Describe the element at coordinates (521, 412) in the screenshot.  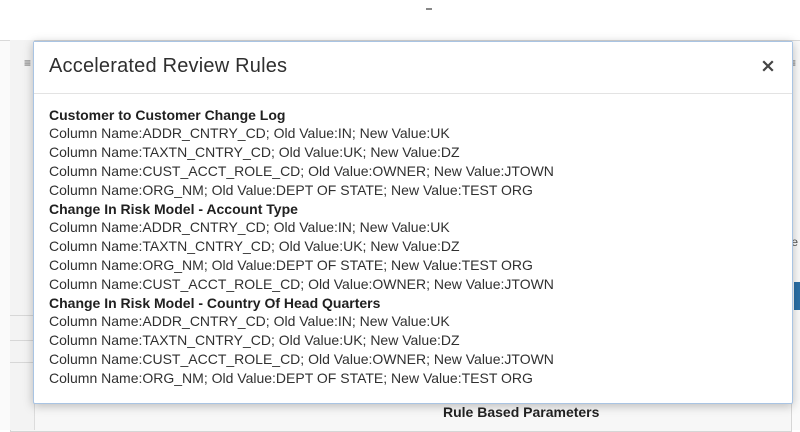
I see `rule-based-parameters-heading: Rule Based Parameters` at that location.